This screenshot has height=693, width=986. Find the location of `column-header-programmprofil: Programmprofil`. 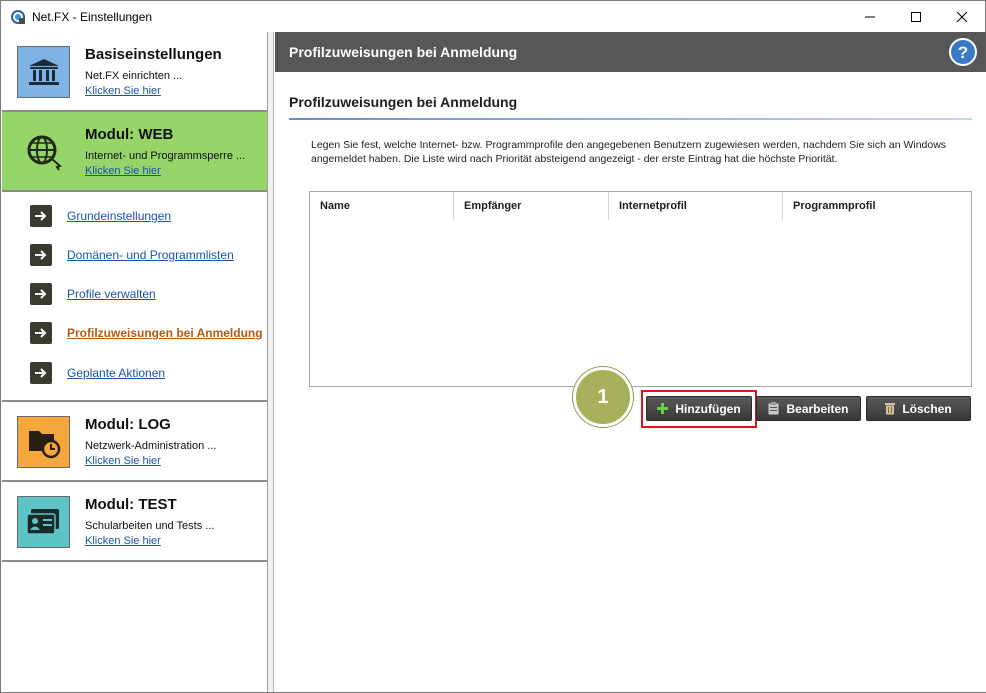

column-header-programmprofil: Programmprofil is located at coordinates (877, 206).